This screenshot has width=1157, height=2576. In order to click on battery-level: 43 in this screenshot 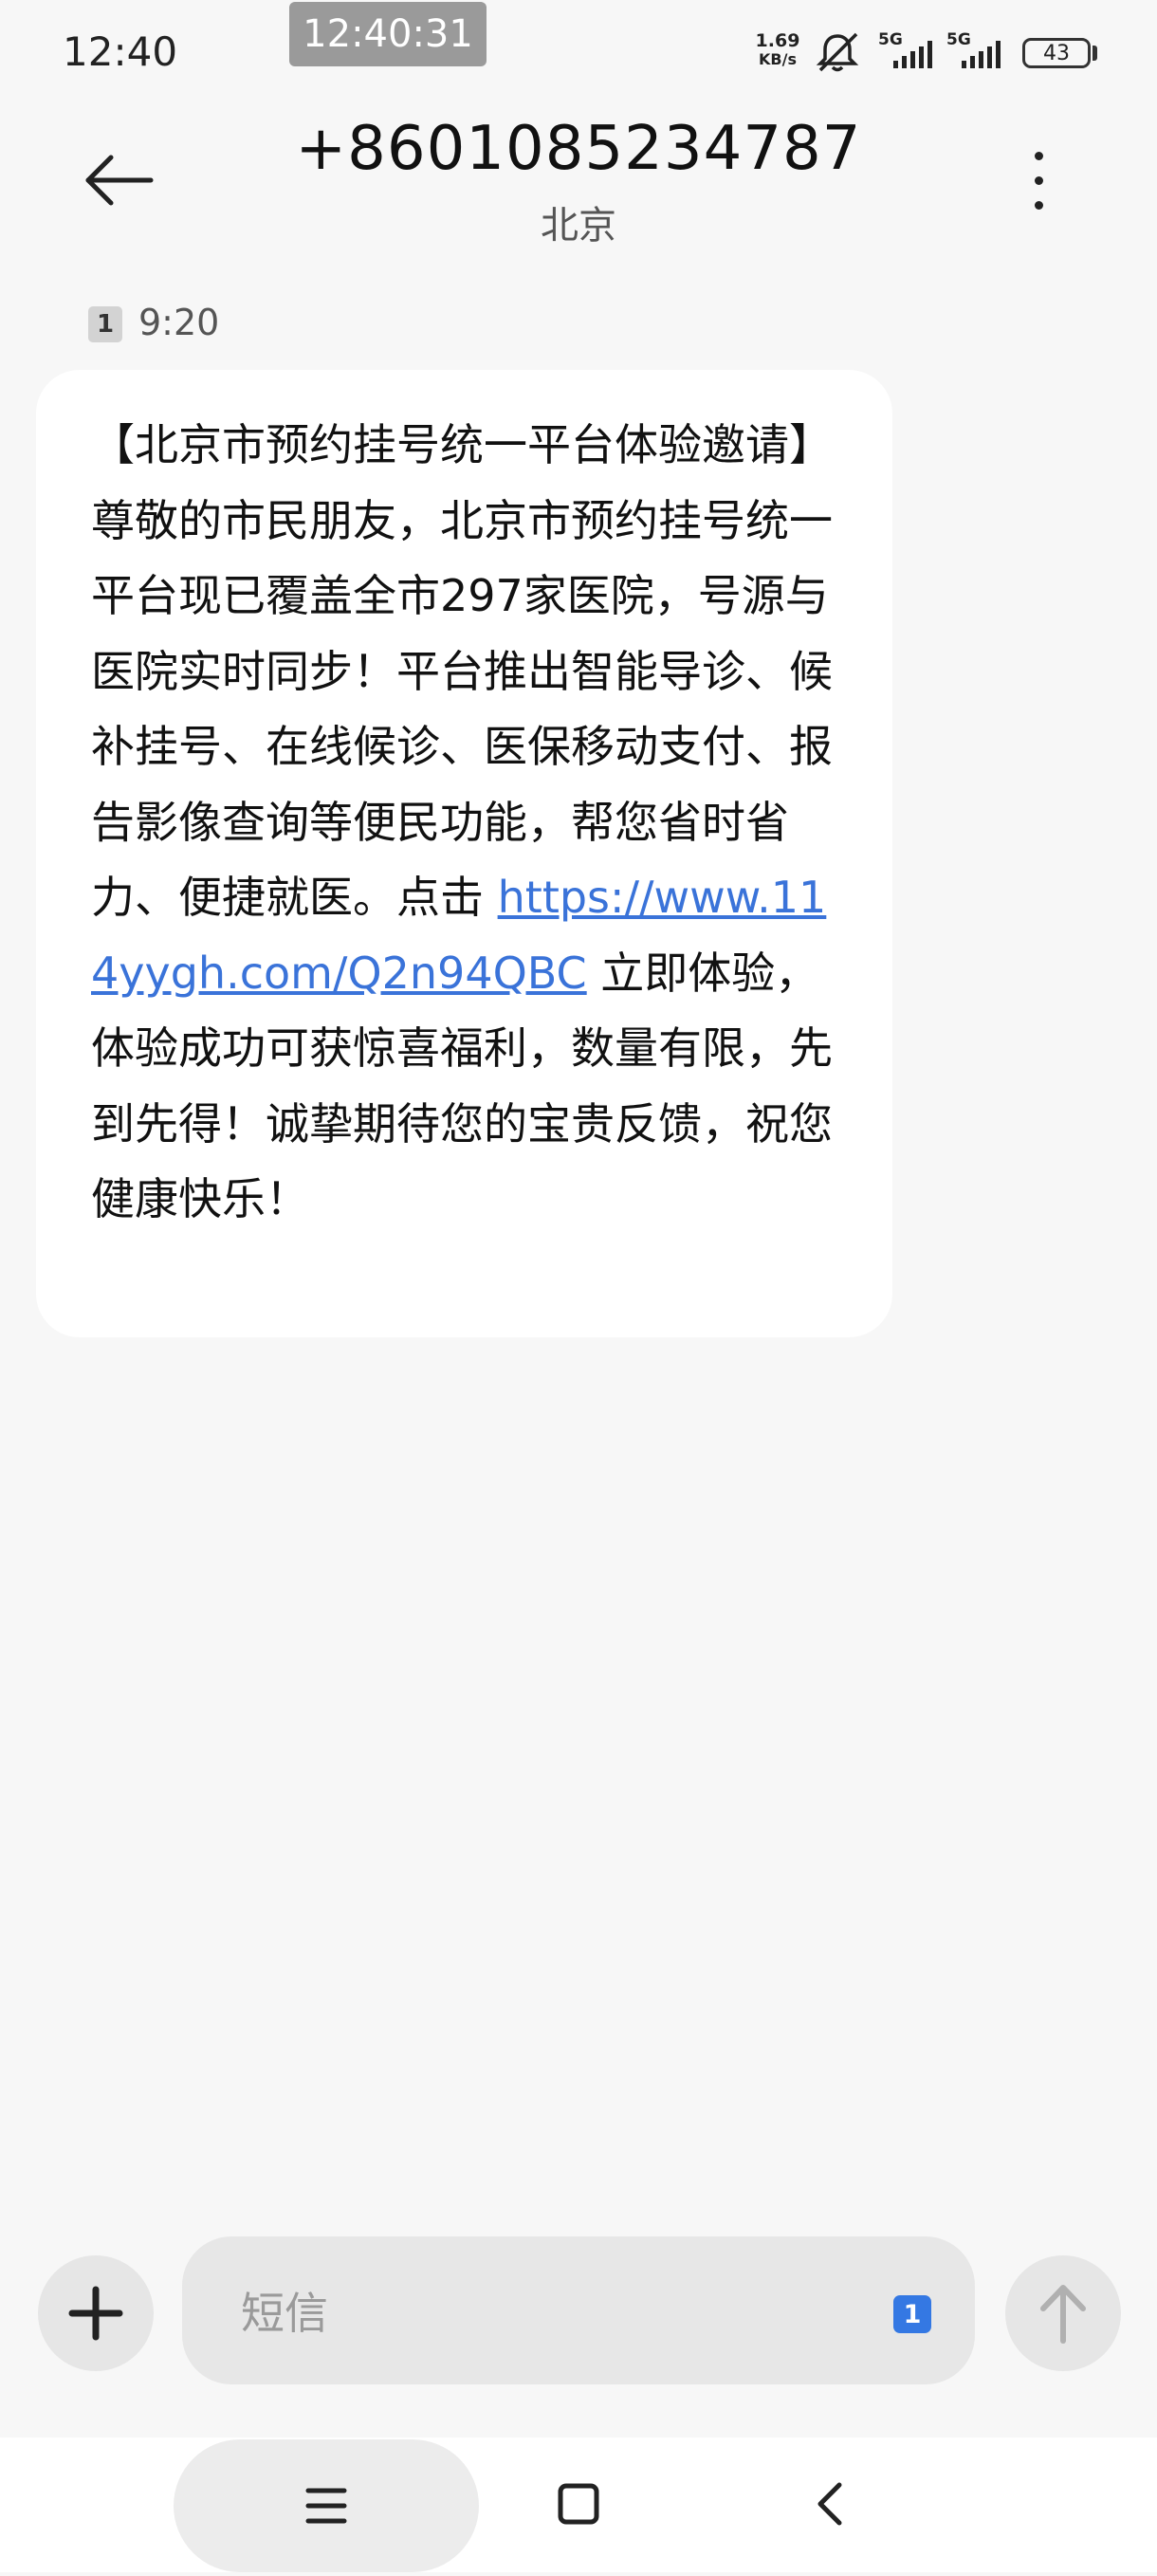, I will do `click(1056, 53)`.